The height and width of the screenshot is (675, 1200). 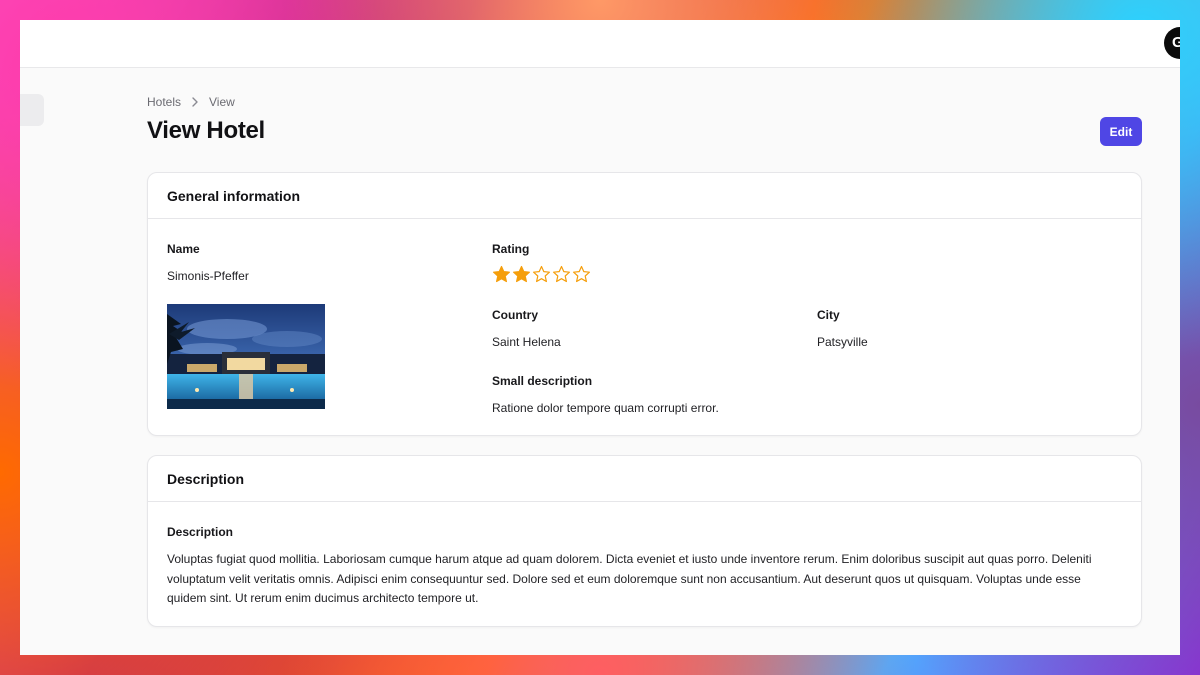 I want to click on breadcrumb-item-view: View, so click(x=222, y=102).